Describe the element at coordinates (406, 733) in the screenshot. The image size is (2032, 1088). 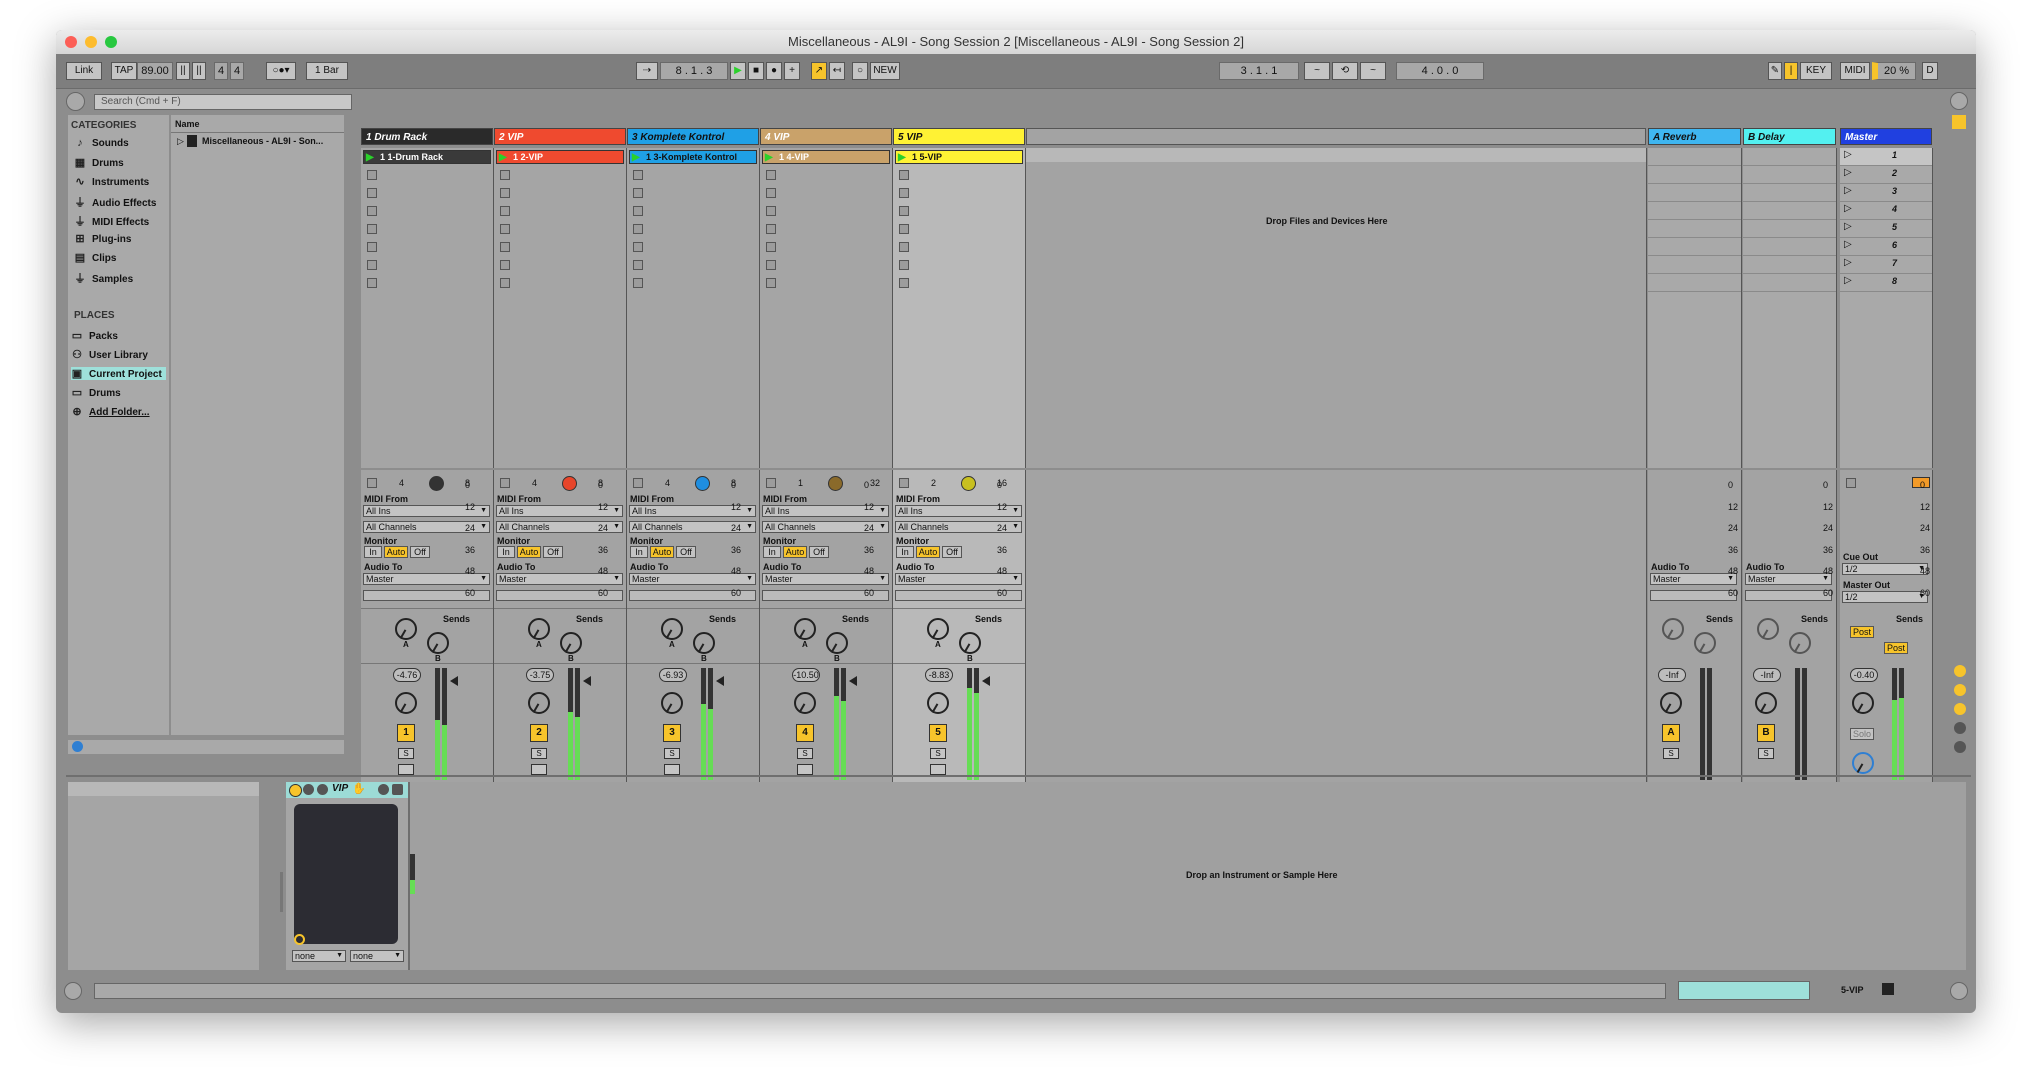
I see `track-activator-button: 1` at that location.